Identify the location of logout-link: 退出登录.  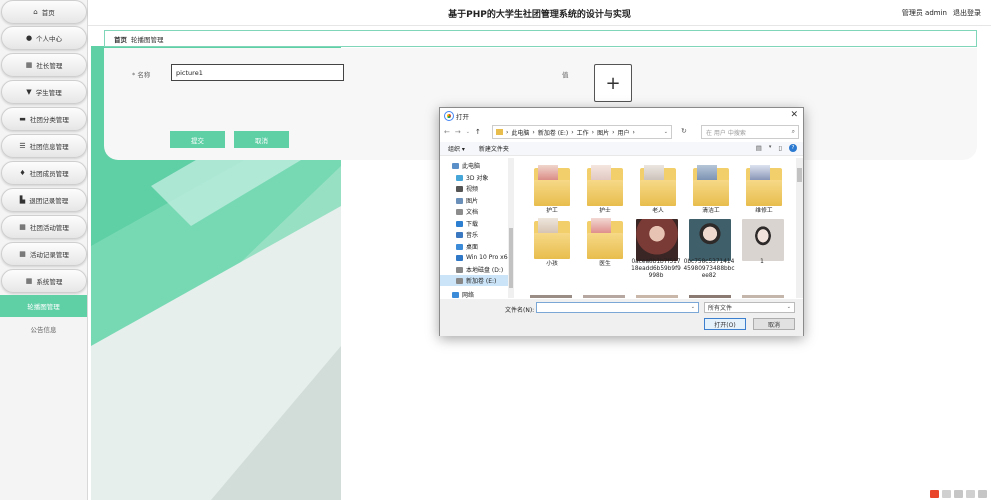
(967, 13).